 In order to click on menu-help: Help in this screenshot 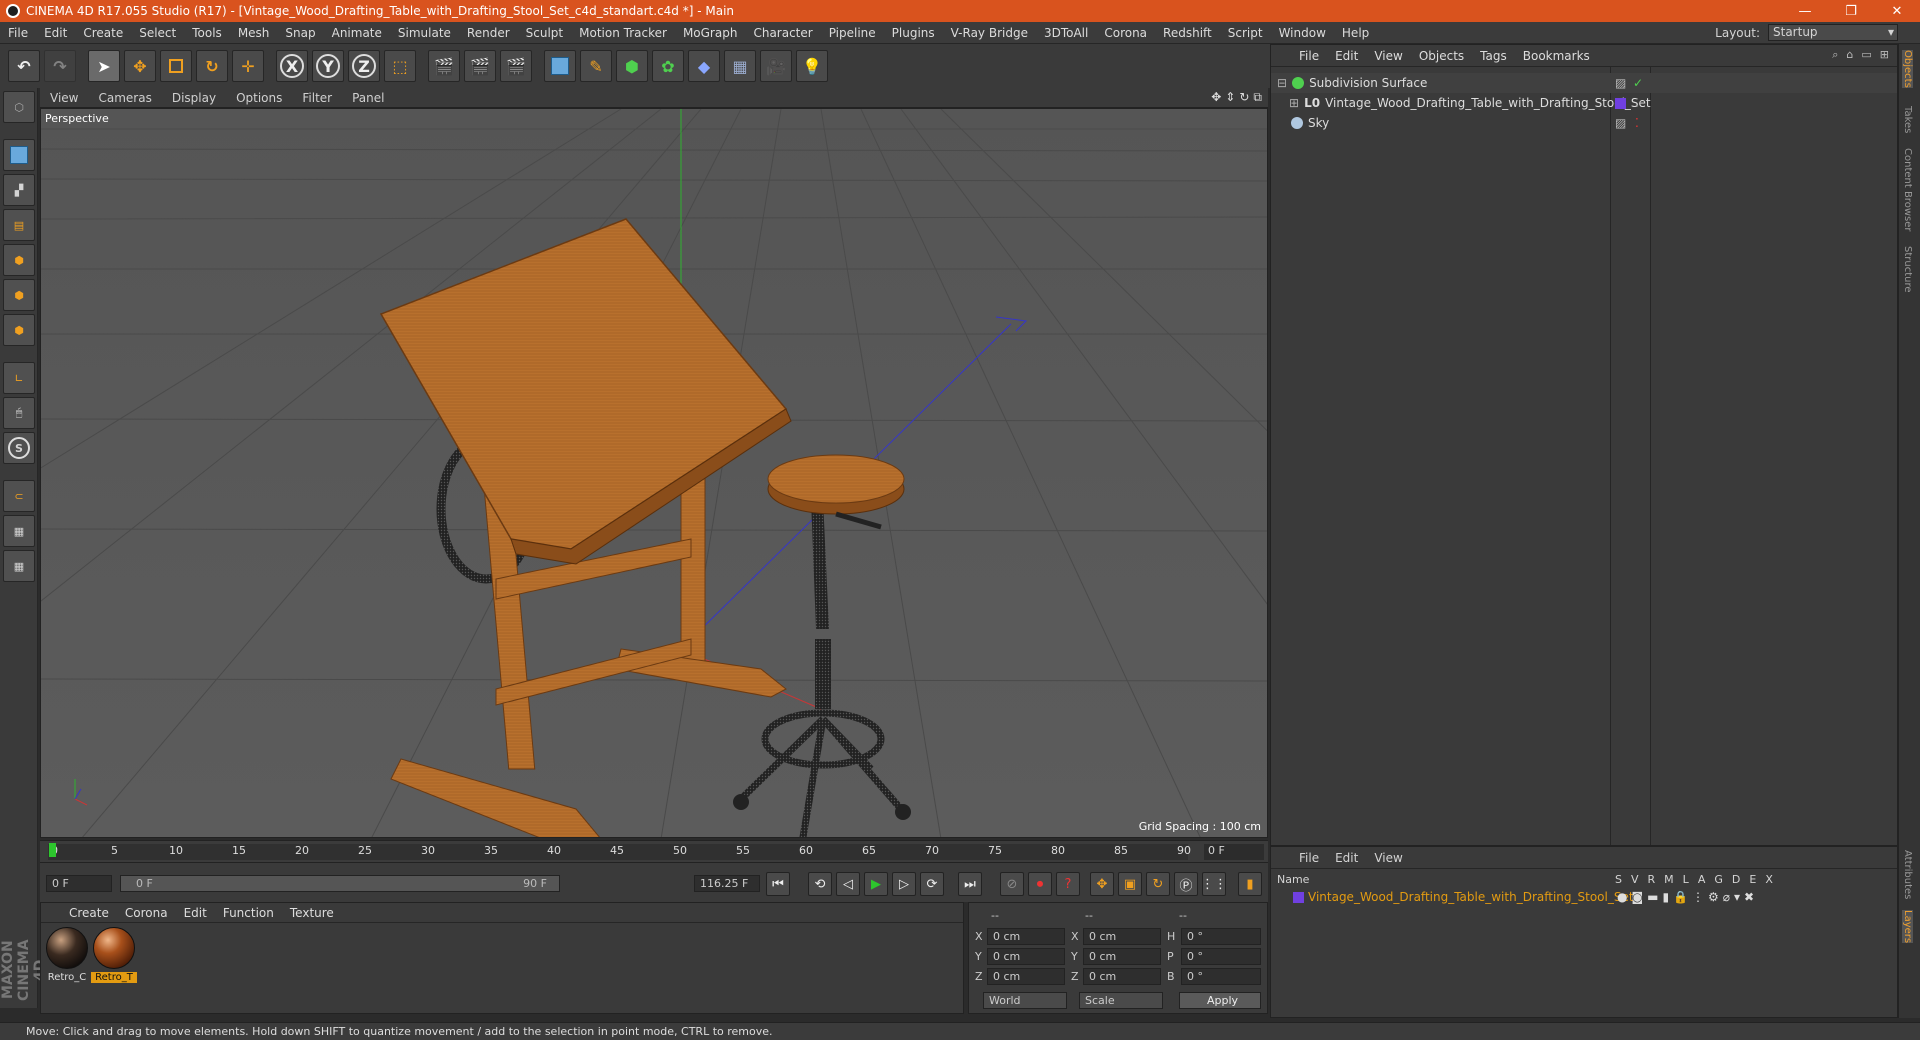, I will do `click(1355, 33)`.